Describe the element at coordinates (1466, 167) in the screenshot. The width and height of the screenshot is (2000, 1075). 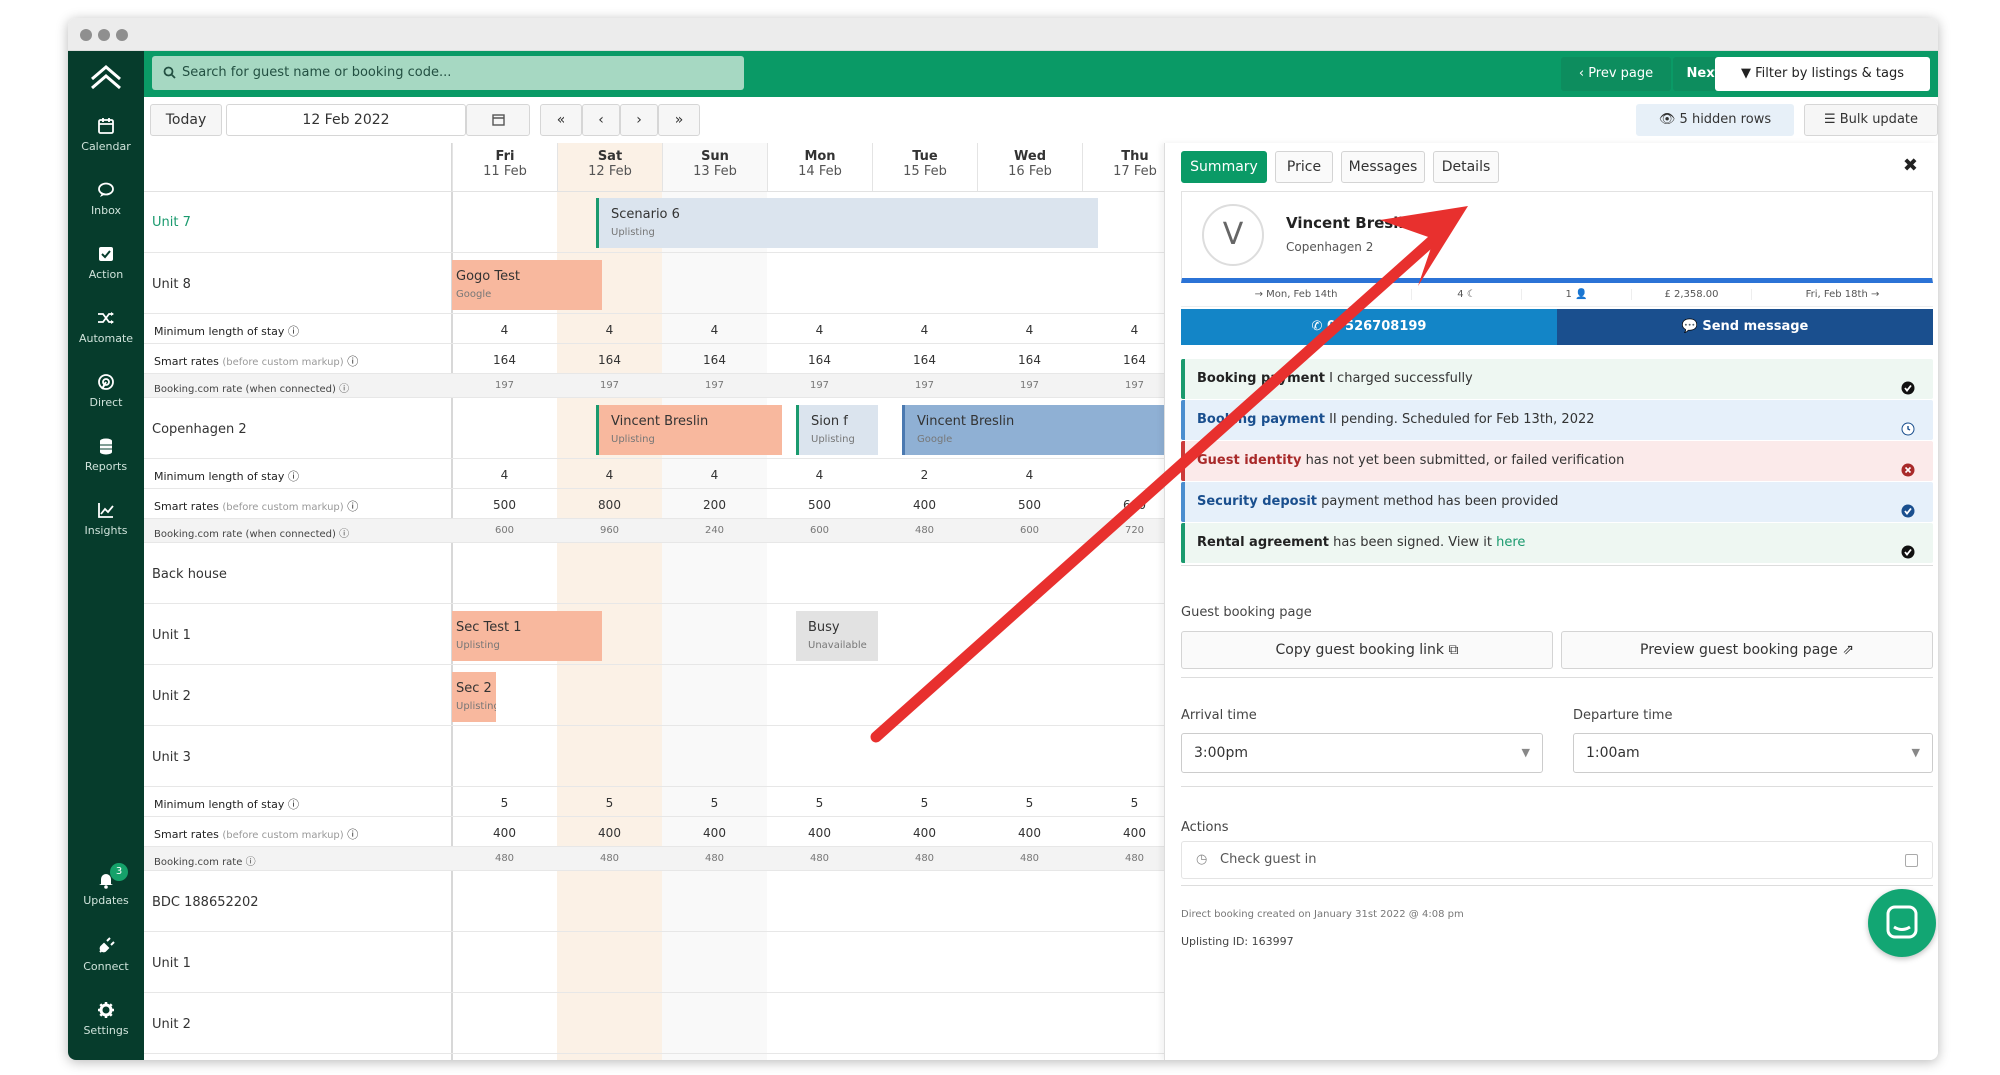
I see `tab-details: Details` at that location.